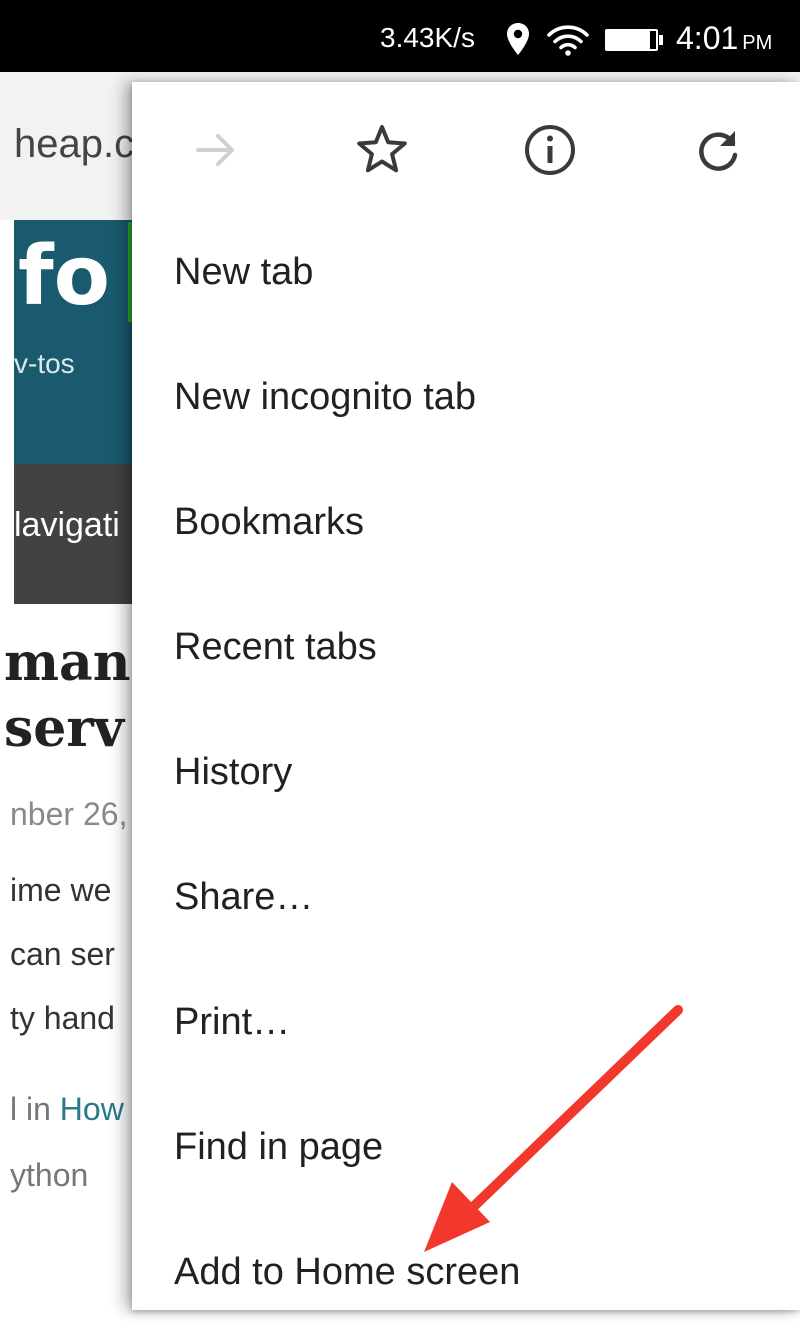 This screenshot has height=1335, width=800. What do you see at coordinates (62, 1018) in the screenshot?
I see `article-body-line: ty hand` at bounding box center [62, 1018].